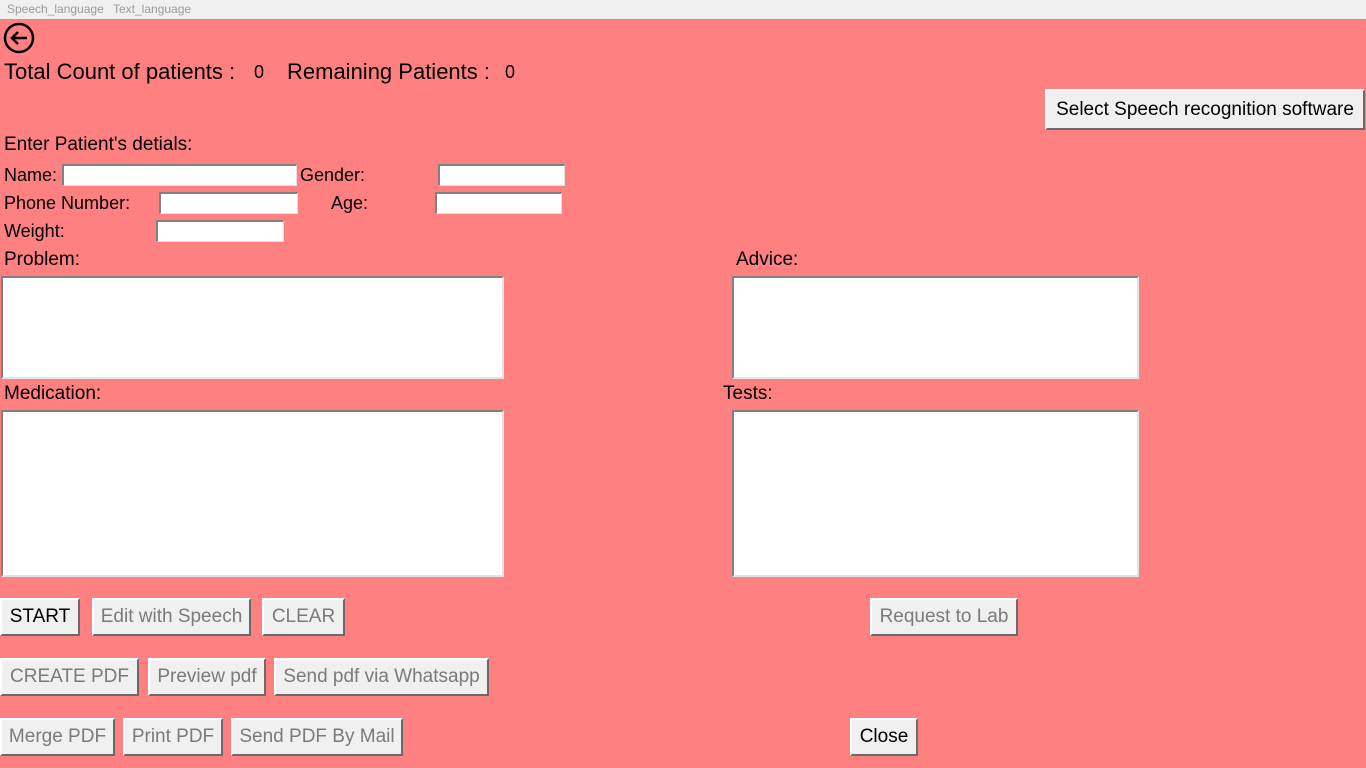 This screenshot has height=768, width=1366. I want to click on tests-textarea, so click(935, 493).